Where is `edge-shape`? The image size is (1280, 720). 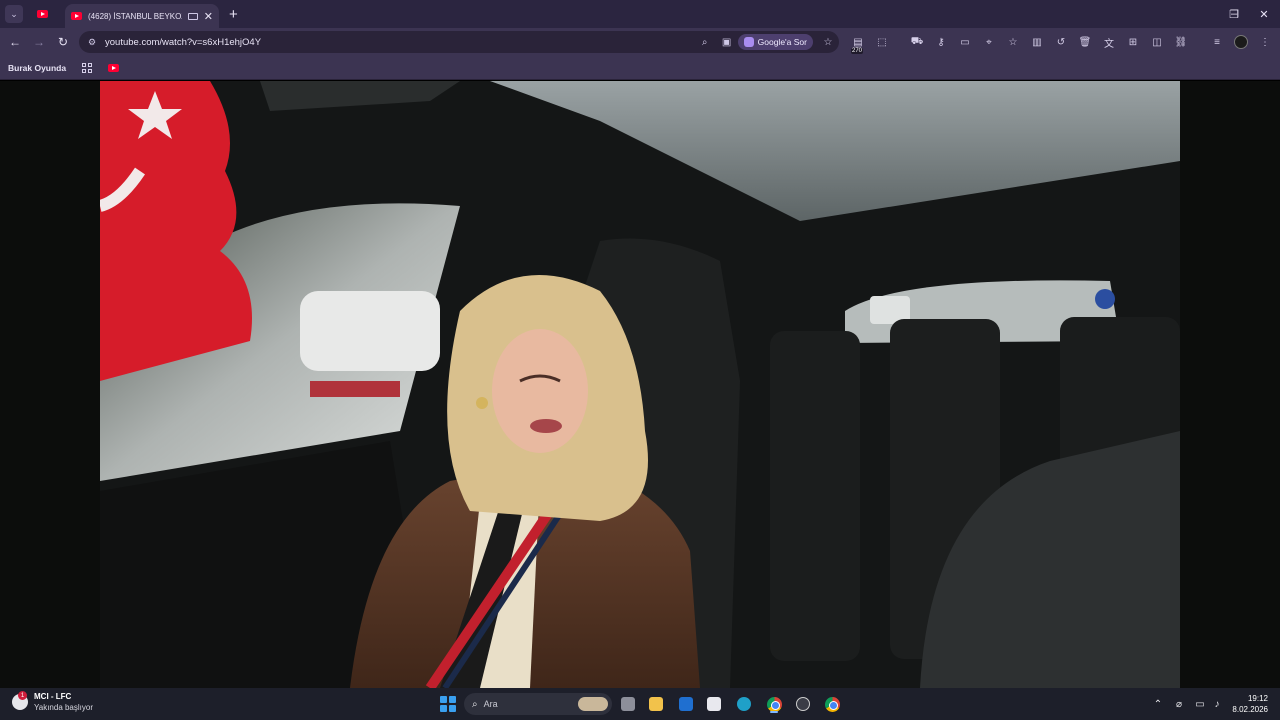 edge-shape is located at coordinates (744, 704).